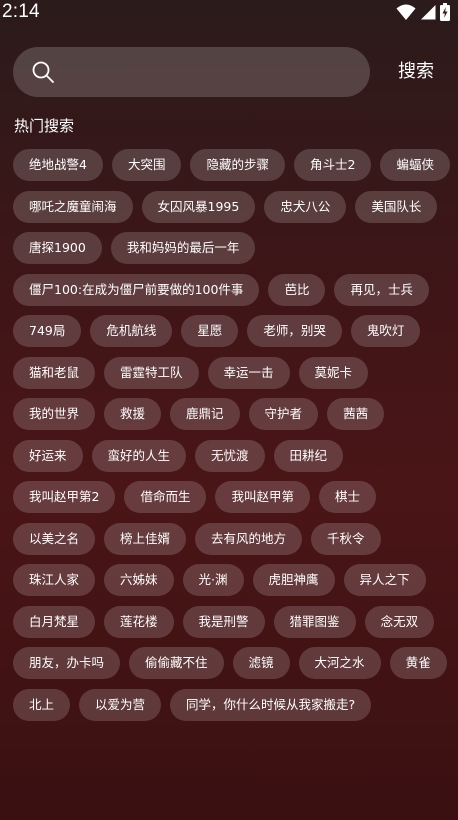 The image size is (458, 820). I want to click on hot-search-tag: 美国队长, so click(396, 206).